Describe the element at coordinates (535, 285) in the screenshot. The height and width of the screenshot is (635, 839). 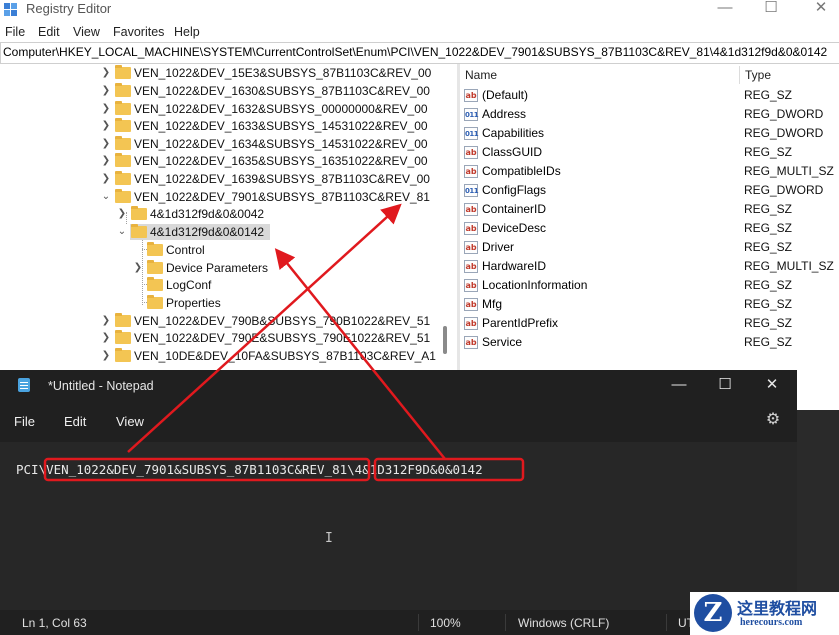
I see `value-name: LocationInformation` at that location.